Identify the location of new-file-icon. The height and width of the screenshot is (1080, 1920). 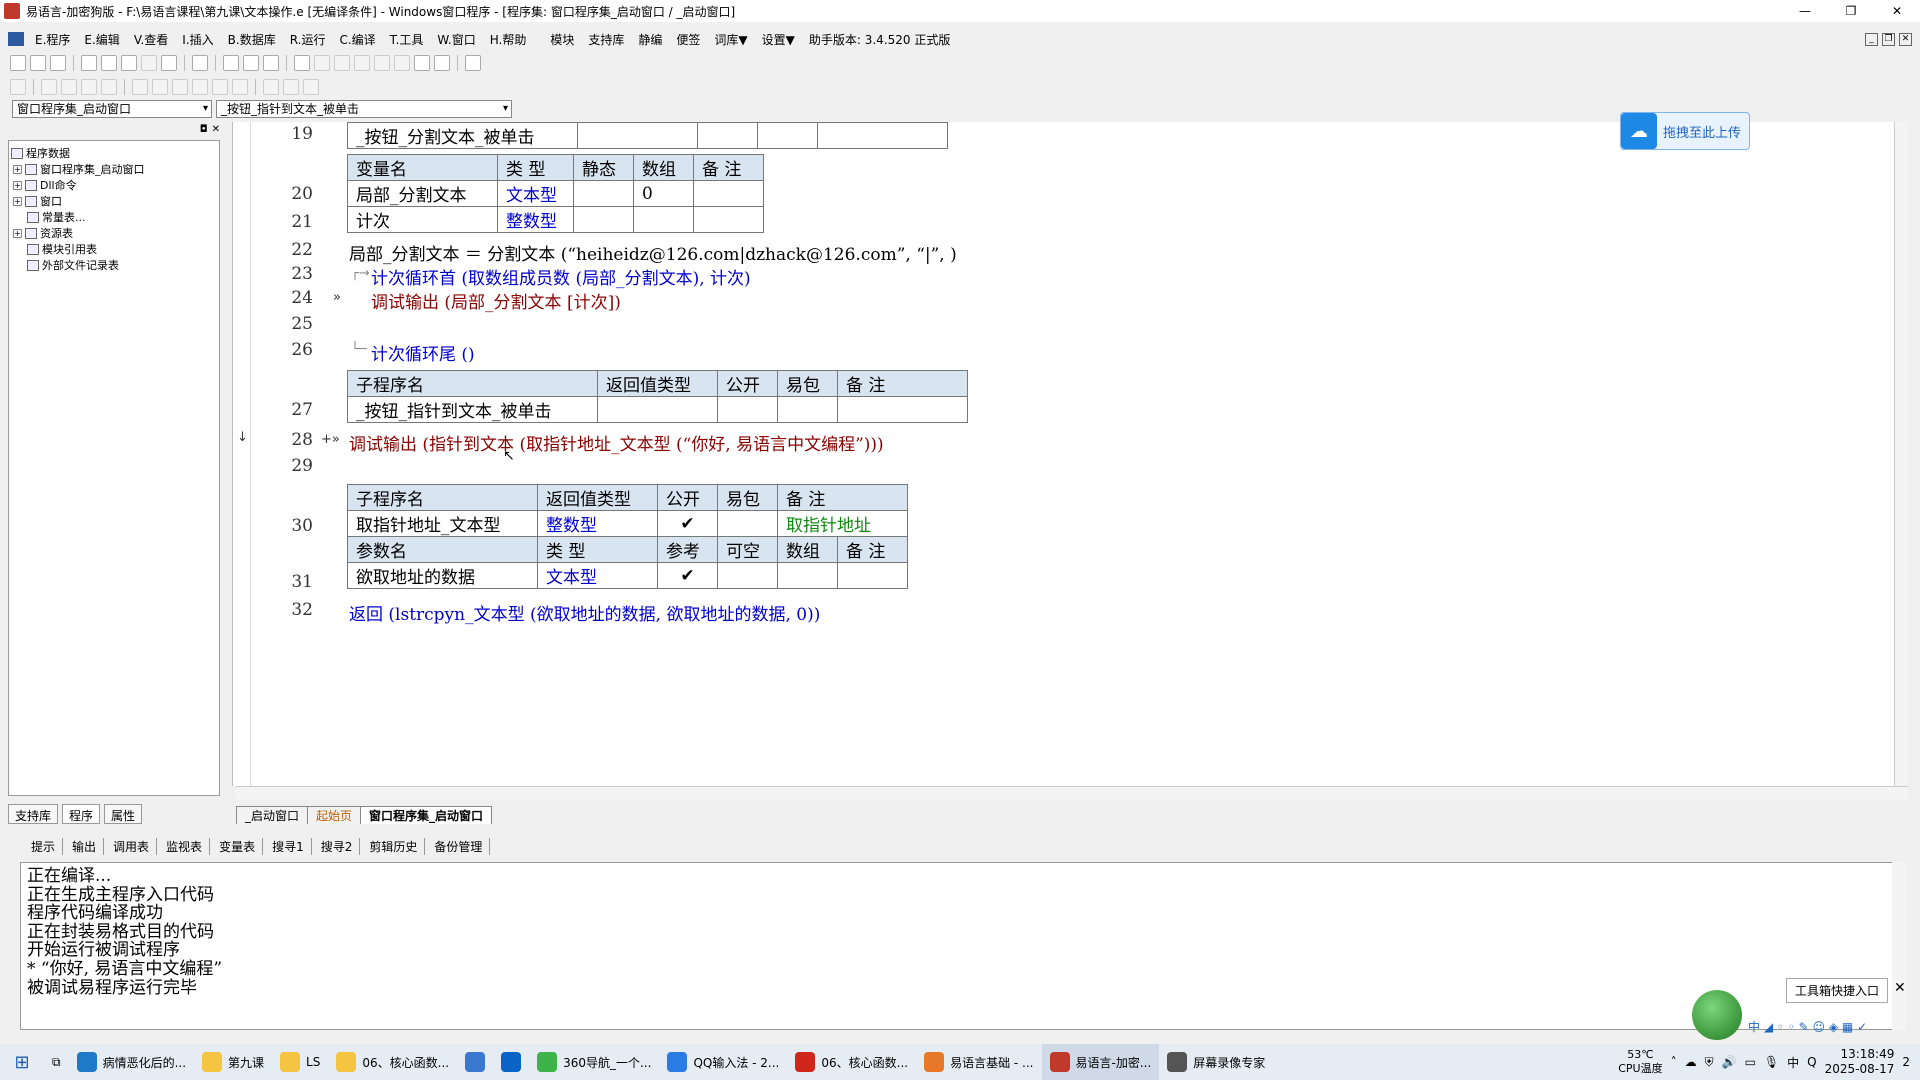
(18, 63).